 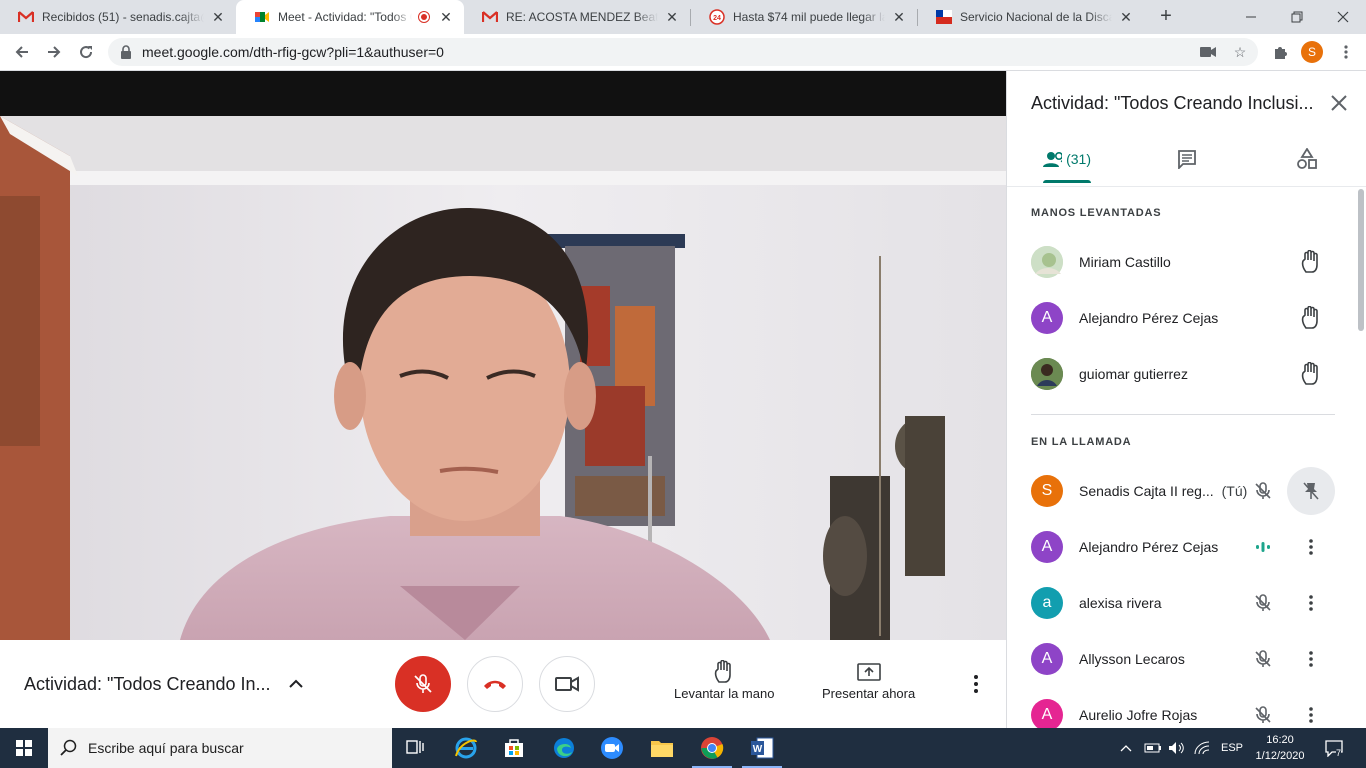 What do you see at coordinates (1232, 748) in the screenshot?
I see `language-indicator: ESP` at bounding box center [1232, 748].